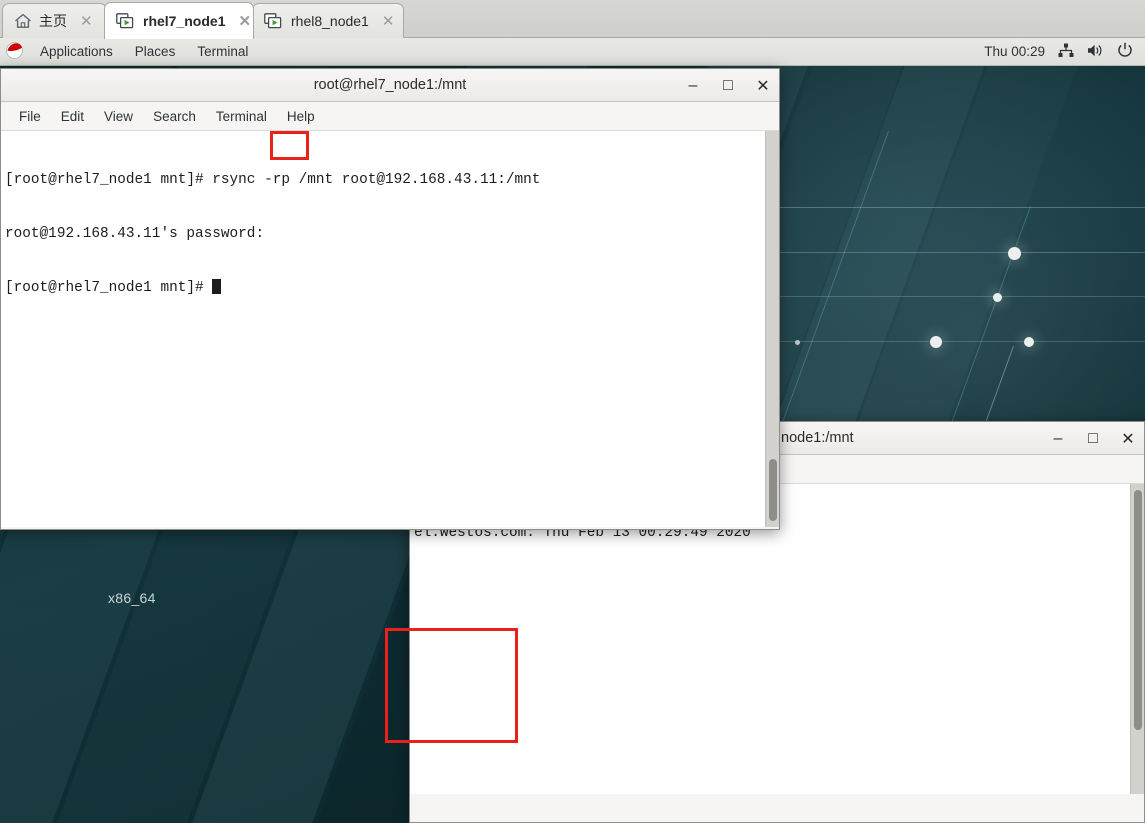  I want to click on front-term-line: root@192.168.43.11's password:, so click(135, 234).